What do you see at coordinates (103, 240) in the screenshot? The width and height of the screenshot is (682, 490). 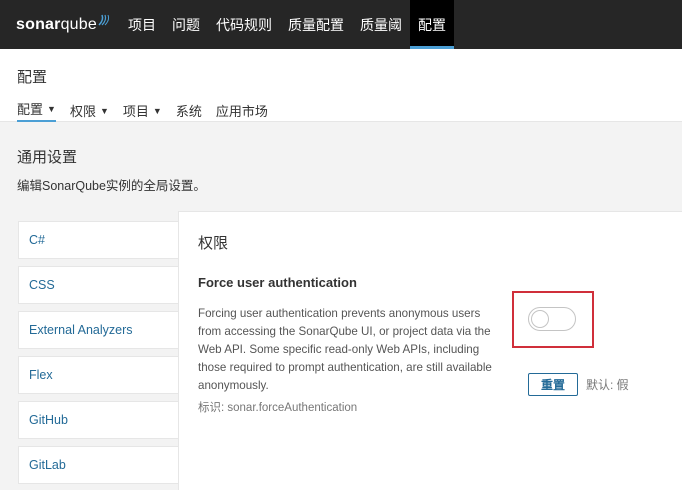 I see `category-item-csharp: C#` at bounding box center [103, 240].